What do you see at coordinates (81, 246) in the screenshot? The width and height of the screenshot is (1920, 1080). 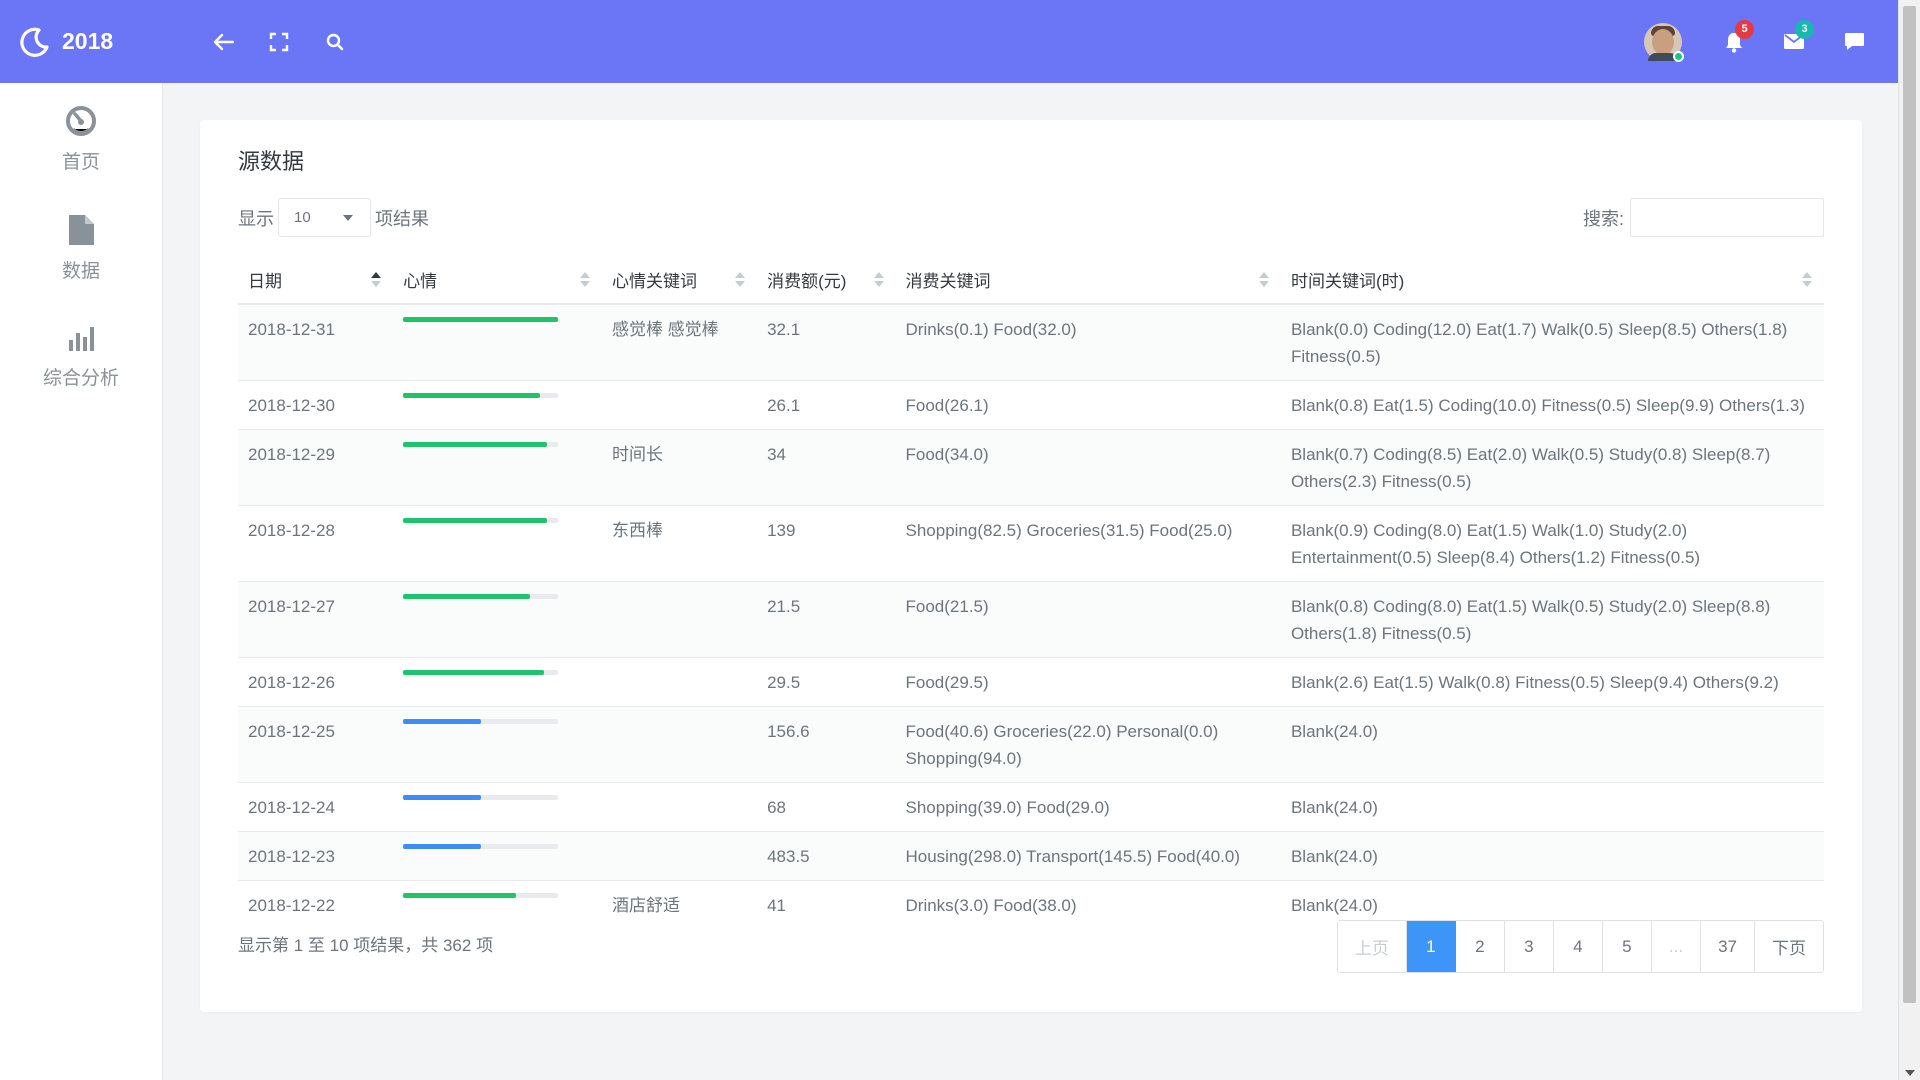 I see `sidebar-item-data: 数据` at bounding box center [81, 246].